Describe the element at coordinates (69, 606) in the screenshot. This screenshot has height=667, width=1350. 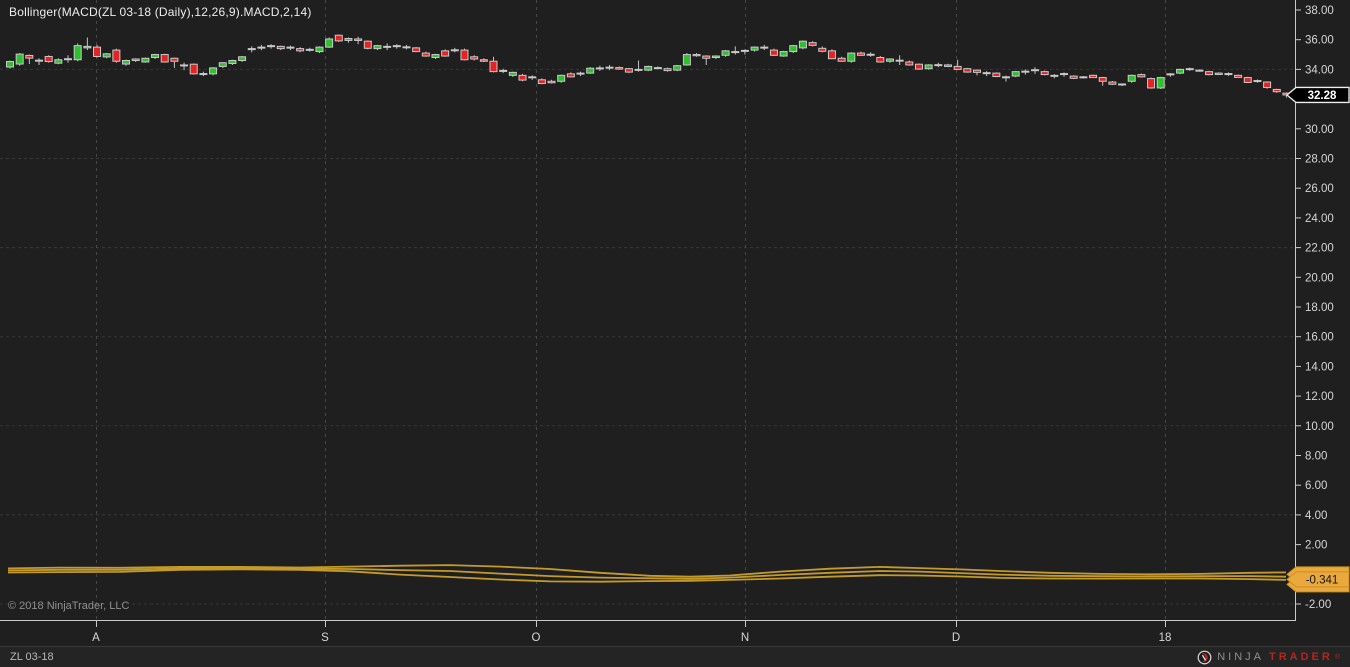
I see `copyright-text: © 2018 NinjaTrader, LLC` at that location.